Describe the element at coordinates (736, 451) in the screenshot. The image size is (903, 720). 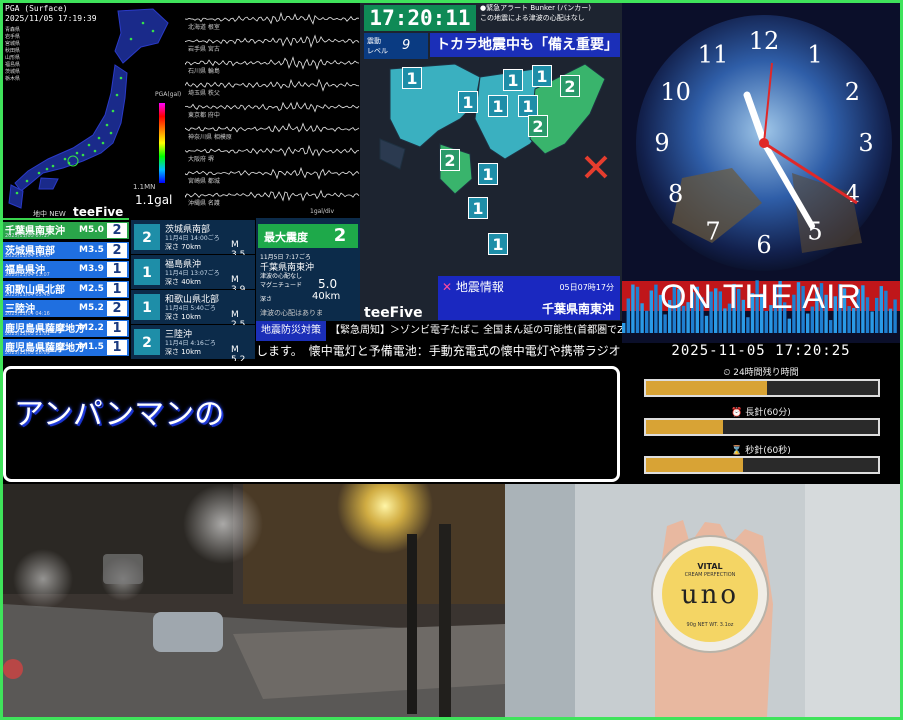
I see `hourglass-icon: ⌛` at that location.